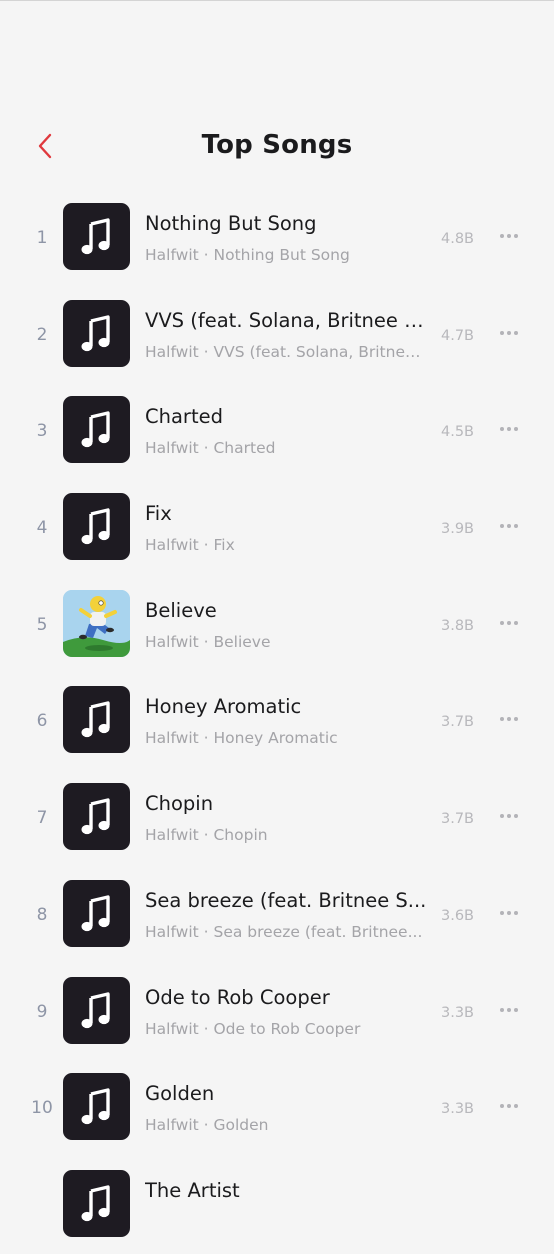 This screenshot has width=554, height=1254. Describe the element at coordinates (231, 223) in the screenshot. I see `song-title: Nothing But Song` at that location.